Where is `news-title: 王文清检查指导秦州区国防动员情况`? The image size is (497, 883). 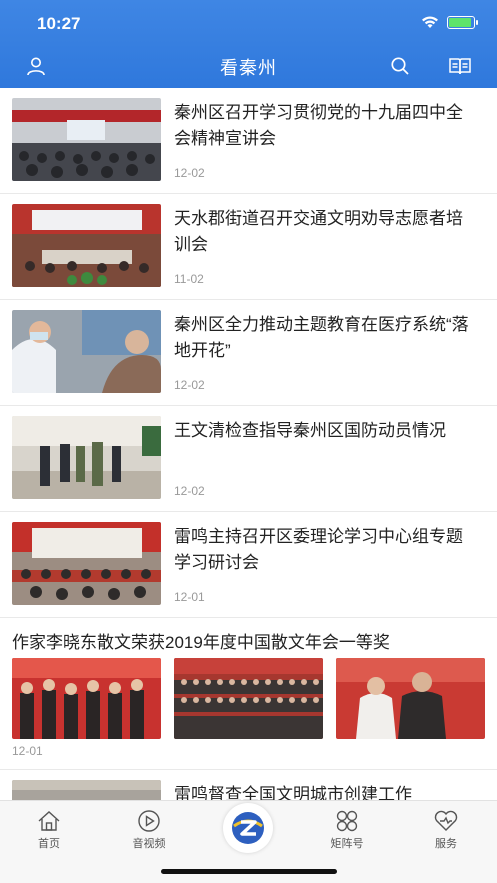 news-title: 王文清检查指导秦州区国防动员情况 is located at coordinates (310, 430).